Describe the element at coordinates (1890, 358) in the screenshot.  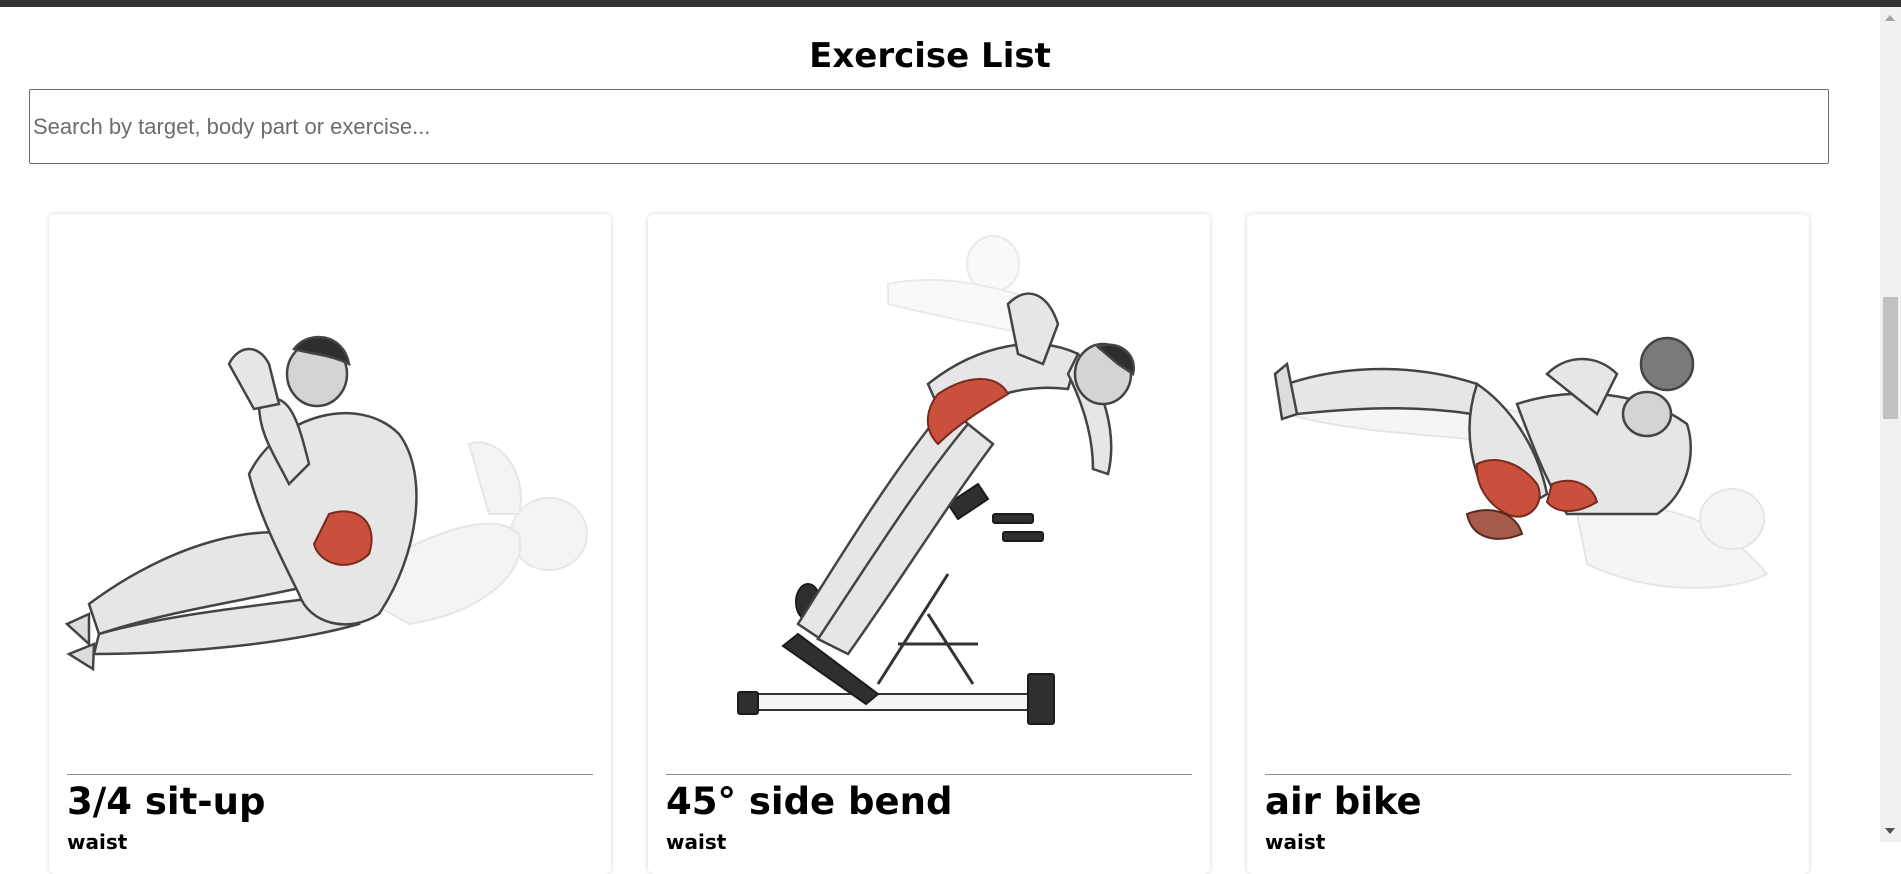
I see `scrollbar-thumb` at that location.